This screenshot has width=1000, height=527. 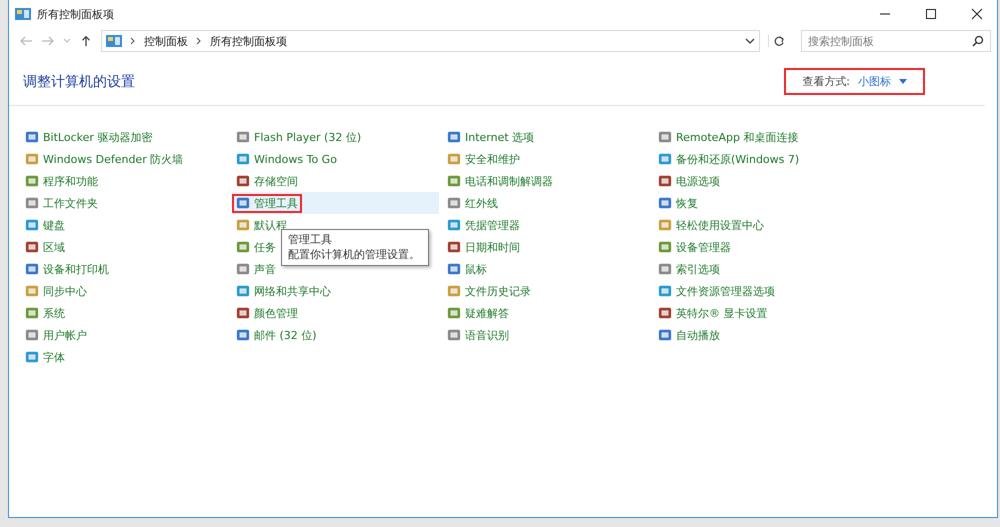 What do you see at coordinates (310, 239) in the screenshot?
I see `tooltip-title: 管理工具` at bounding box center [310, 239].